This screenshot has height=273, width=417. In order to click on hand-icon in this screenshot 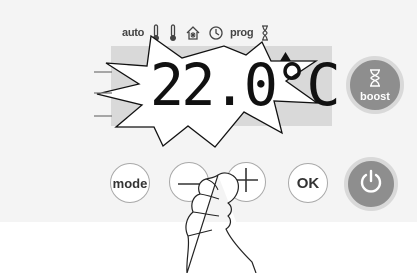, I will do `click(221, 222)`.